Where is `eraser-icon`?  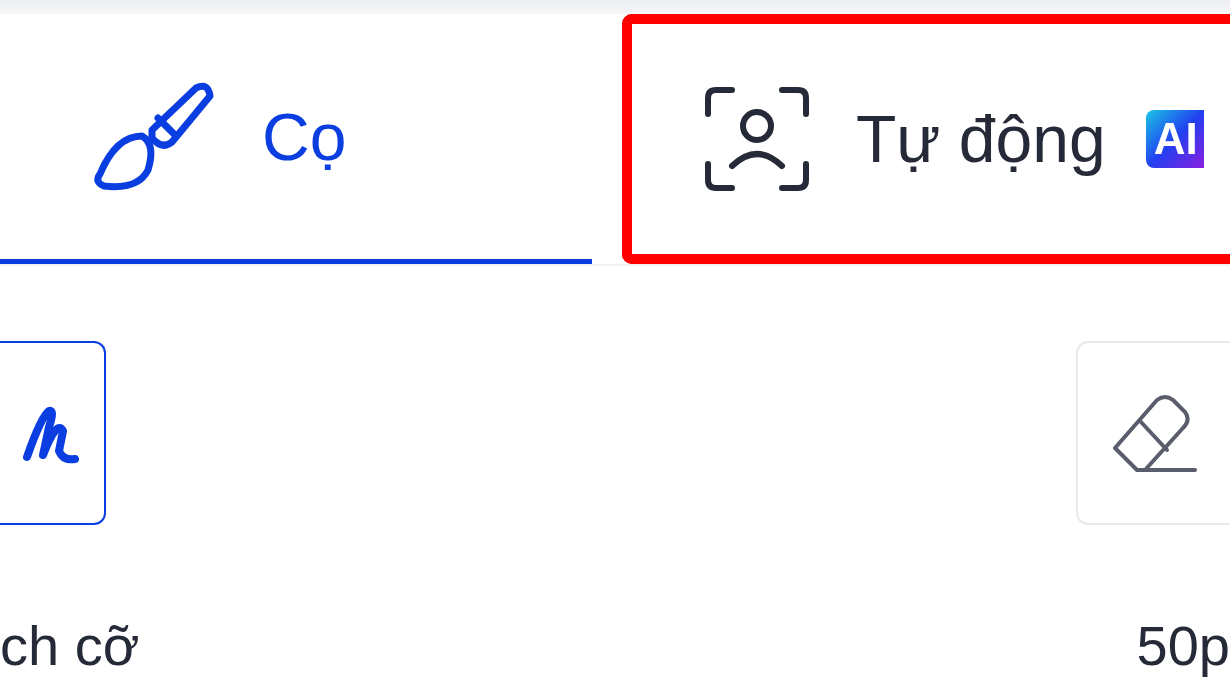
eraser-icon is located at coordinates (1154, 433).